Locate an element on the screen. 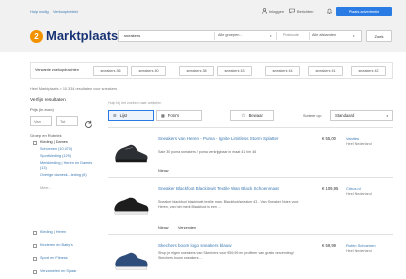 This screenshot has height=279, width=406. messages-link: Berichten is located at coordinates (305, 11).